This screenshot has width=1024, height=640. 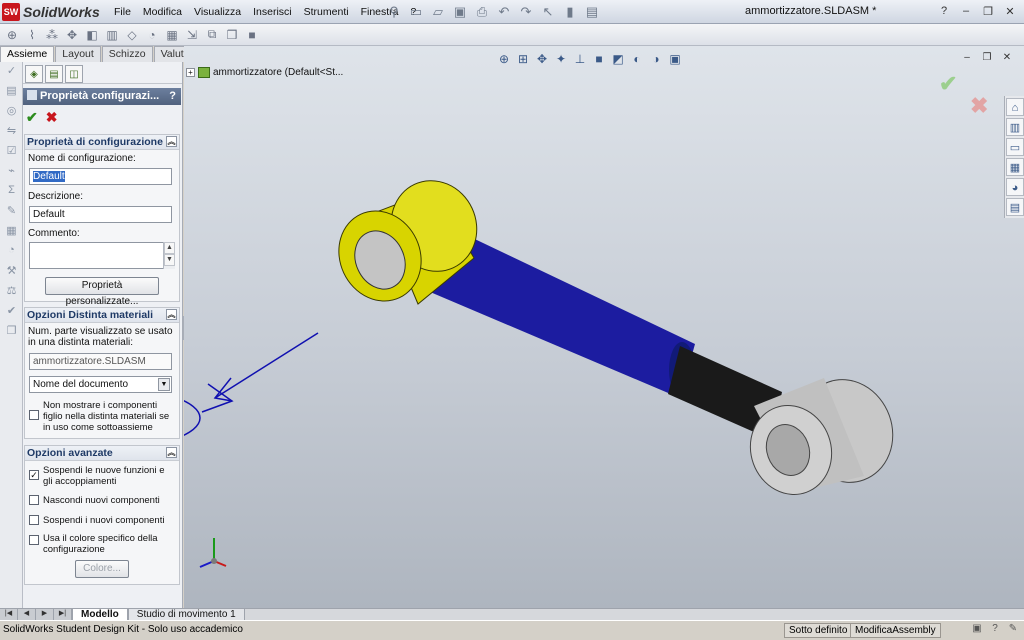 What do you see at coordinates (74, 74) in the screenshot?
I see `configuration-manager-tab-icon: ◫` at bounding box center [74, 74].